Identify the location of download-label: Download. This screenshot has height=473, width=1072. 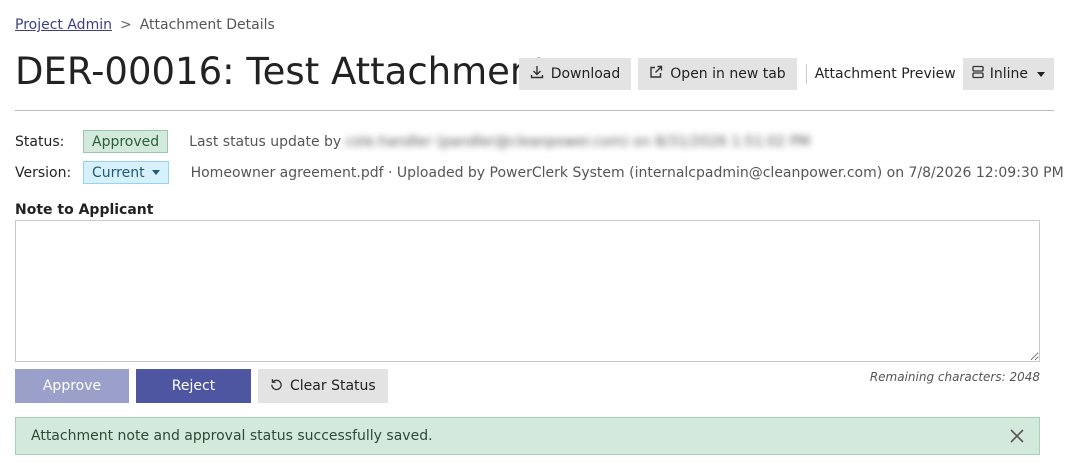
(585, 74).